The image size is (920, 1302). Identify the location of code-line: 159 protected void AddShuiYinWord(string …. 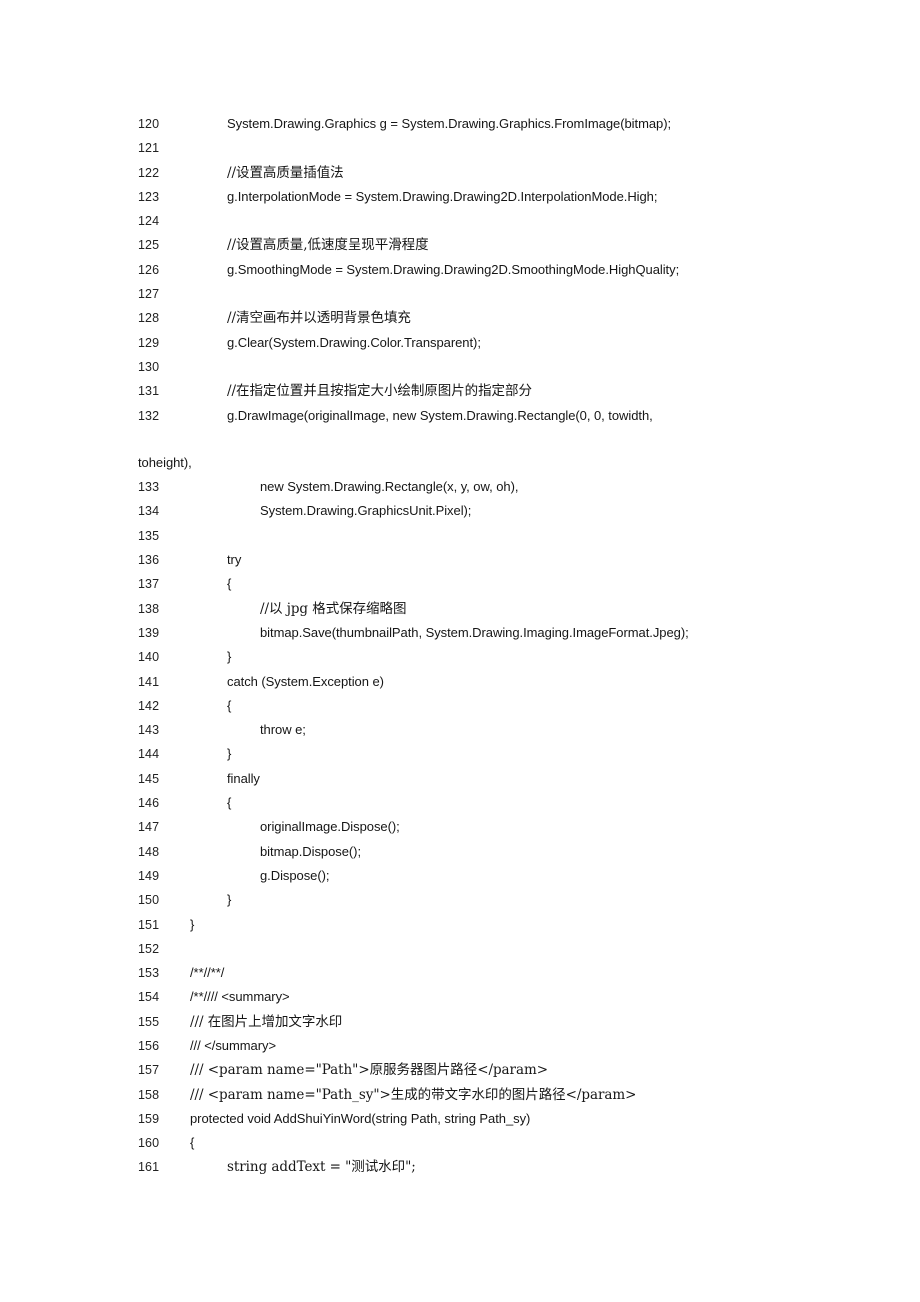
(488, 1119).